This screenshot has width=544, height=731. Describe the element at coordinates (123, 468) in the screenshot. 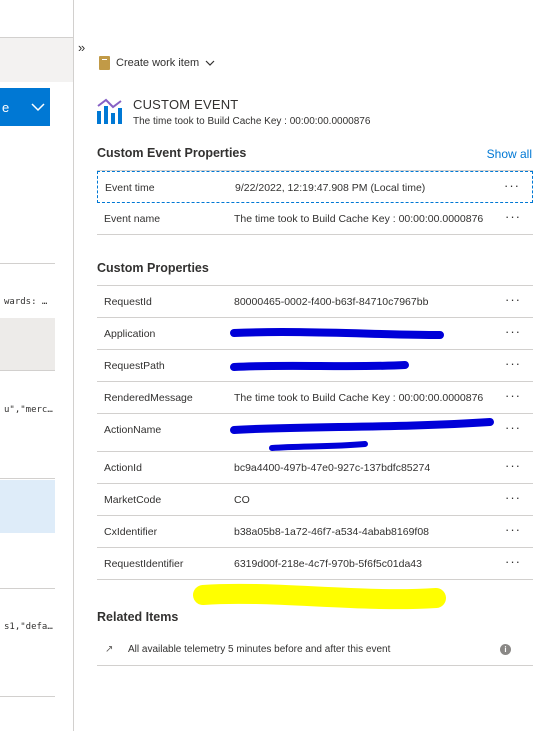

I see `property-key: ActionId` at that location.